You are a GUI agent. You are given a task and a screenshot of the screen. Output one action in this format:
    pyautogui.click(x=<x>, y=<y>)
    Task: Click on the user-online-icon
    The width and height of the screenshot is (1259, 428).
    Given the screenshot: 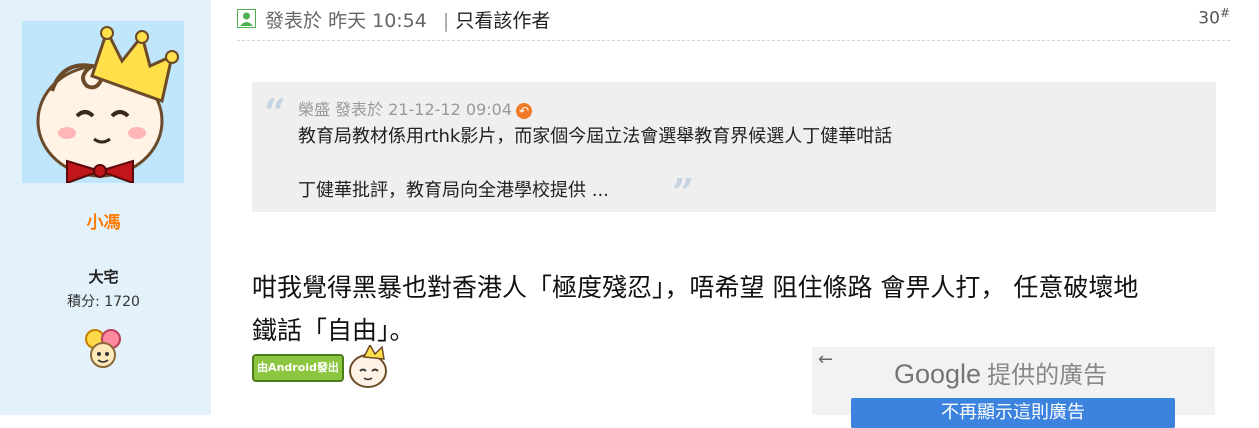 What is the action you would take?
    pyautogui.click(x=246, y=18)
    